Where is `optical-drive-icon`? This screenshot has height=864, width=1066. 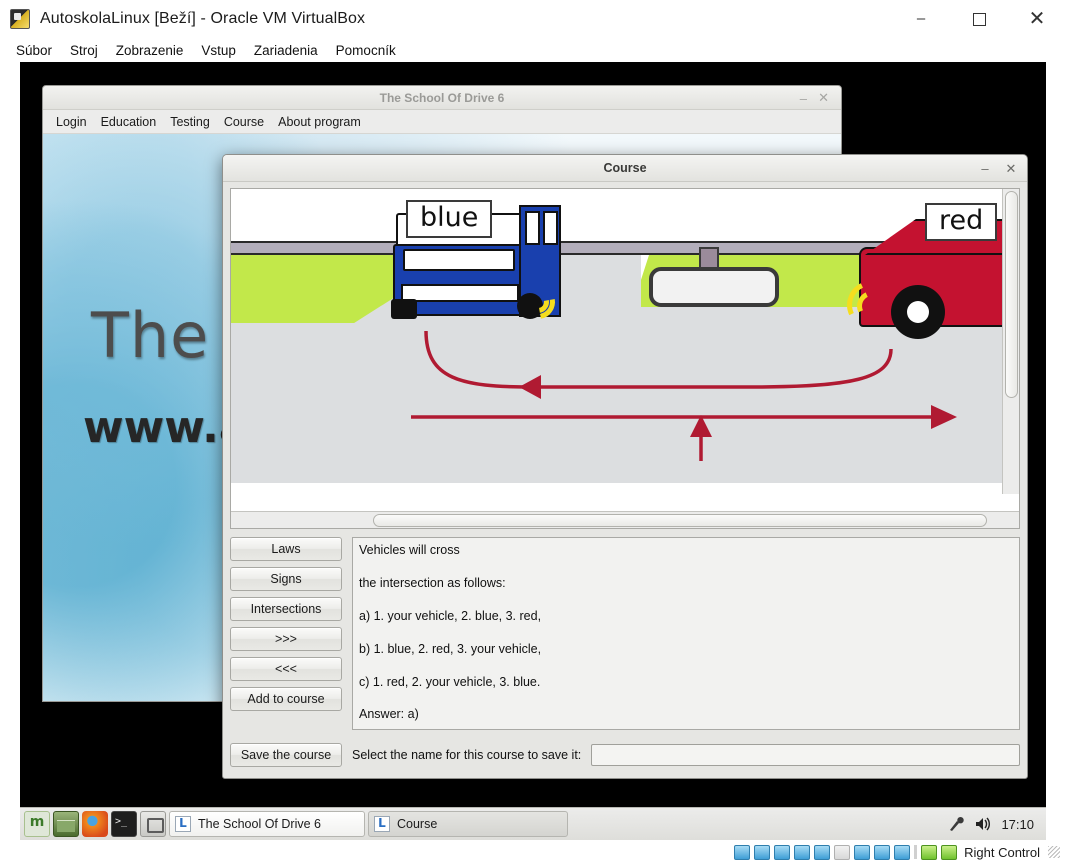
optical-drive-icon is located at coordinates (762, 852).